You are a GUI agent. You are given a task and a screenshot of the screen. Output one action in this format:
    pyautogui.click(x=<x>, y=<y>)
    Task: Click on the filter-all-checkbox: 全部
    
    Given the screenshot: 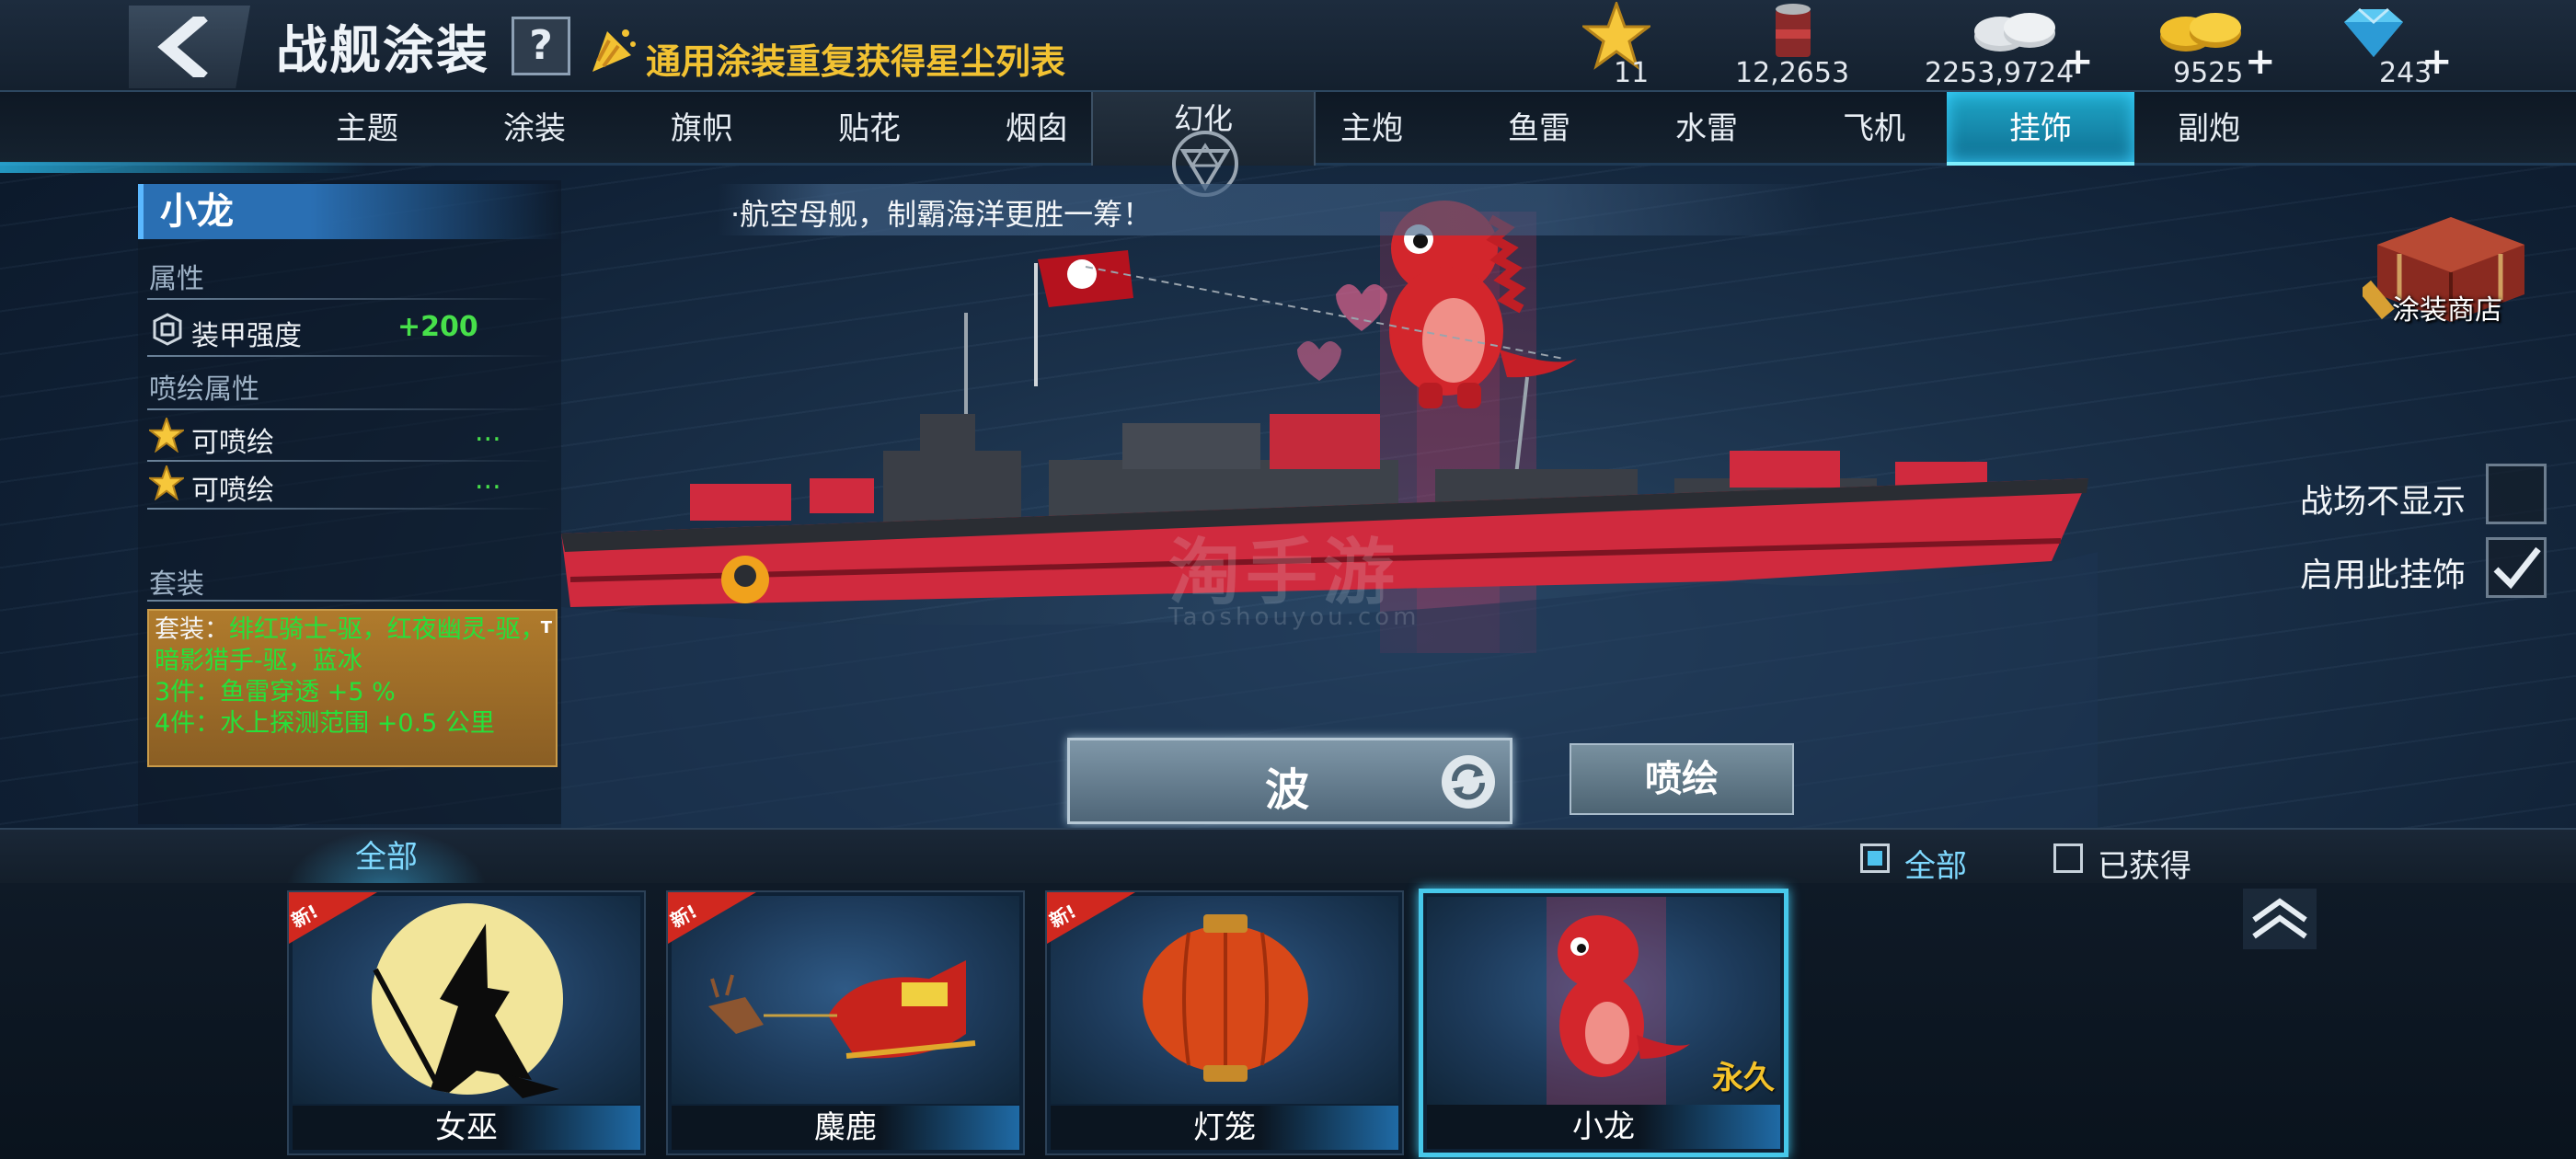 What is the action you would take?
    pyautogui.click(x=1952, y=863)
    